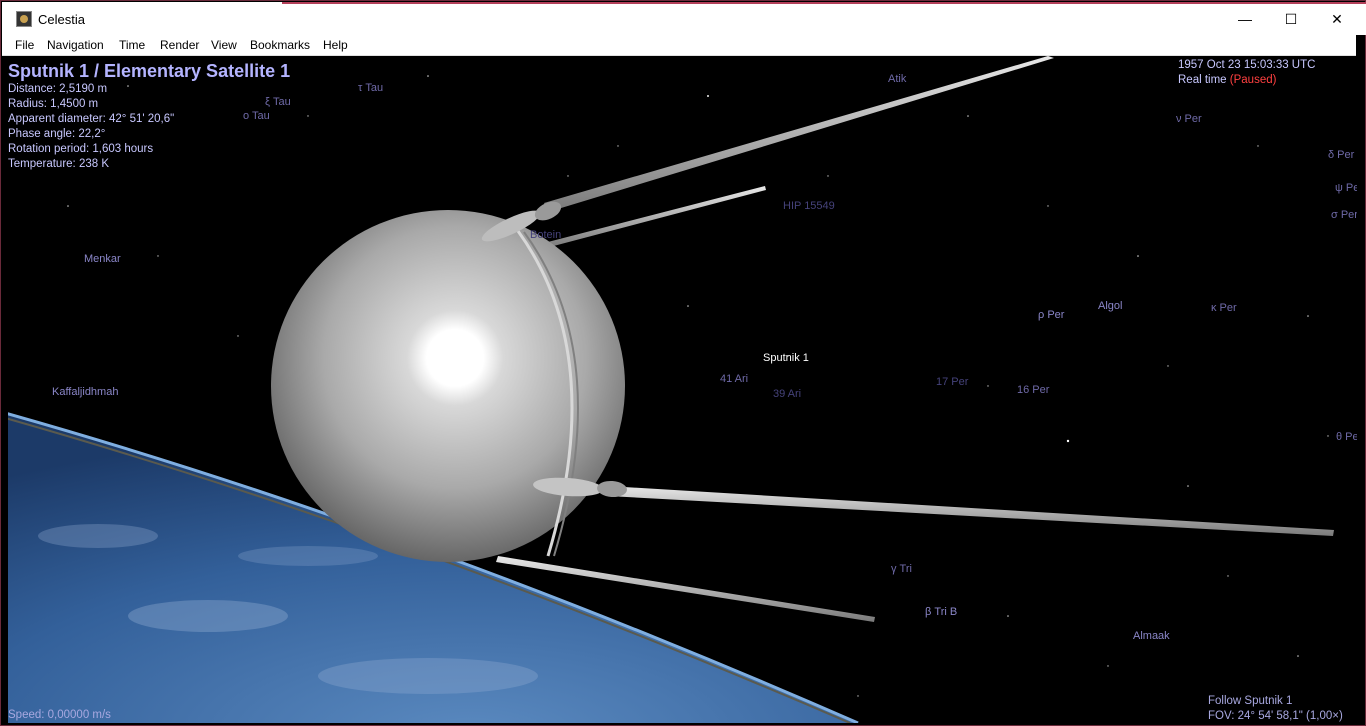 This screenshot has width=1366, height=726. I want to click on star-label: 17 Per, so click(952, 382).